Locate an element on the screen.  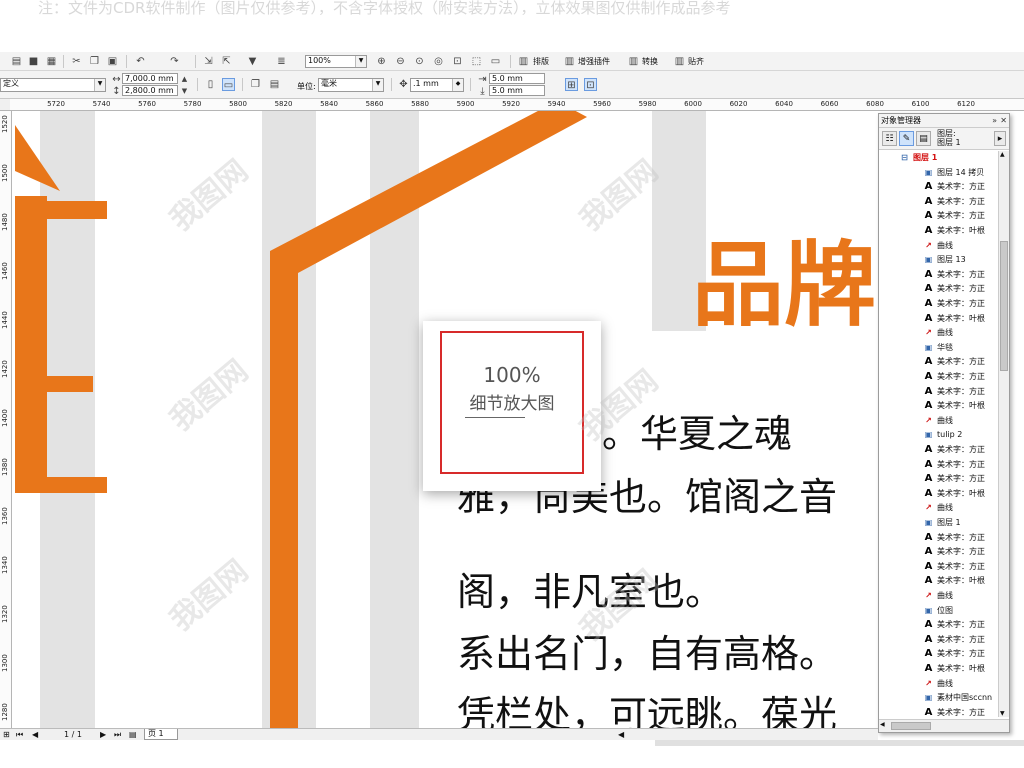
export-icon: ⇱ is located at coordinates (226, 61).